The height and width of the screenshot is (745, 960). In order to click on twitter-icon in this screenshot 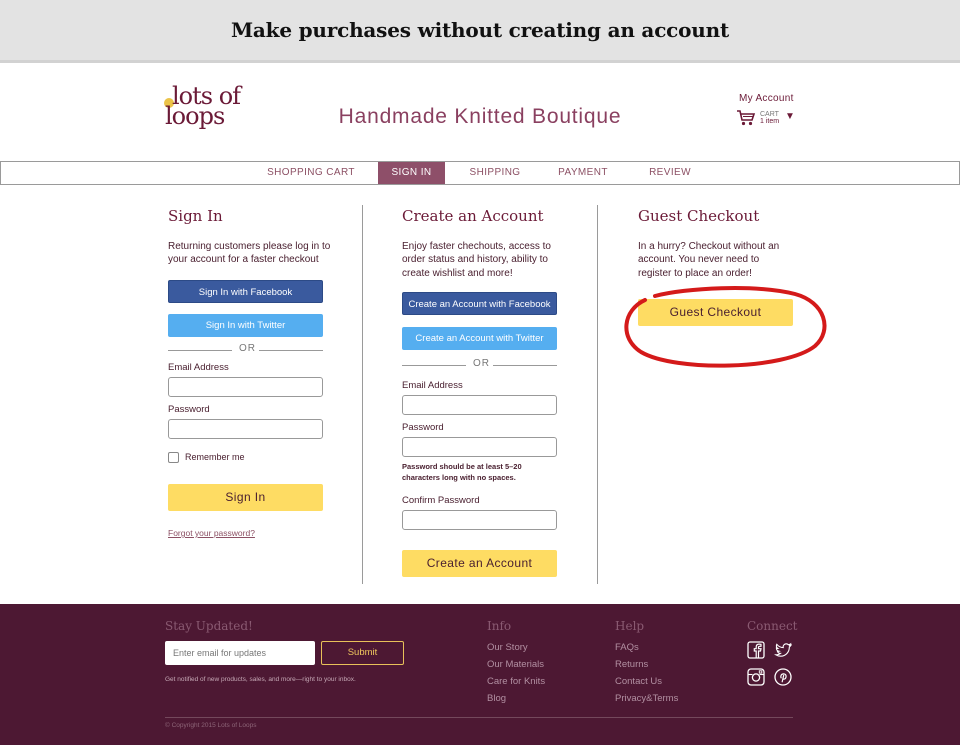, I will do `click(783, 650)`.